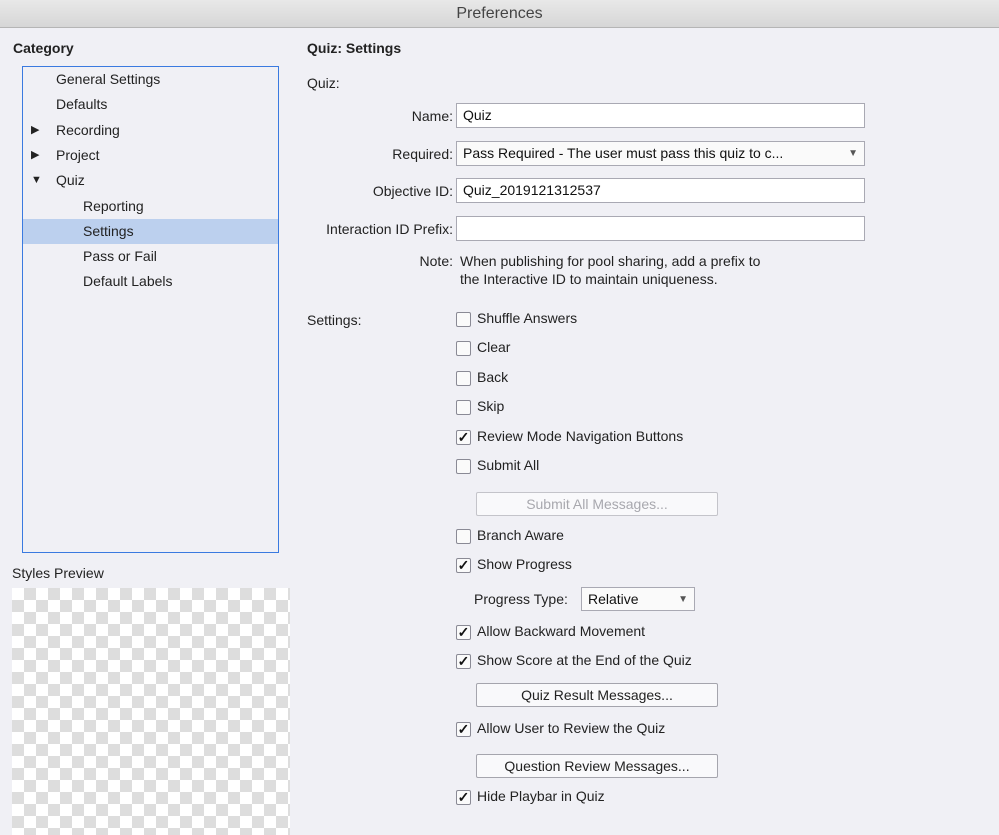  What do you see at coordinates (43, 48) in the screenshot?
I see `category-heading: Category` at bounding box center [43, 48].